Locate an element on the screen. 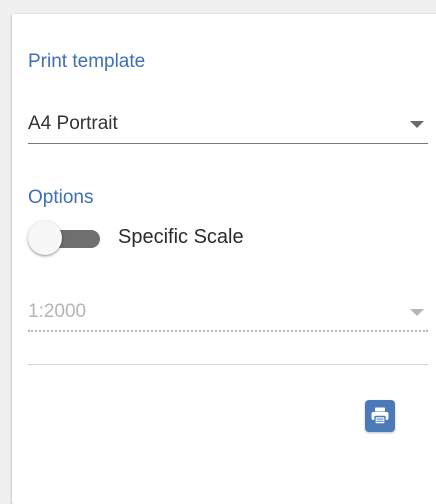 This screenshot has width=436, height=504. divider is located at coordinates (228, 364).